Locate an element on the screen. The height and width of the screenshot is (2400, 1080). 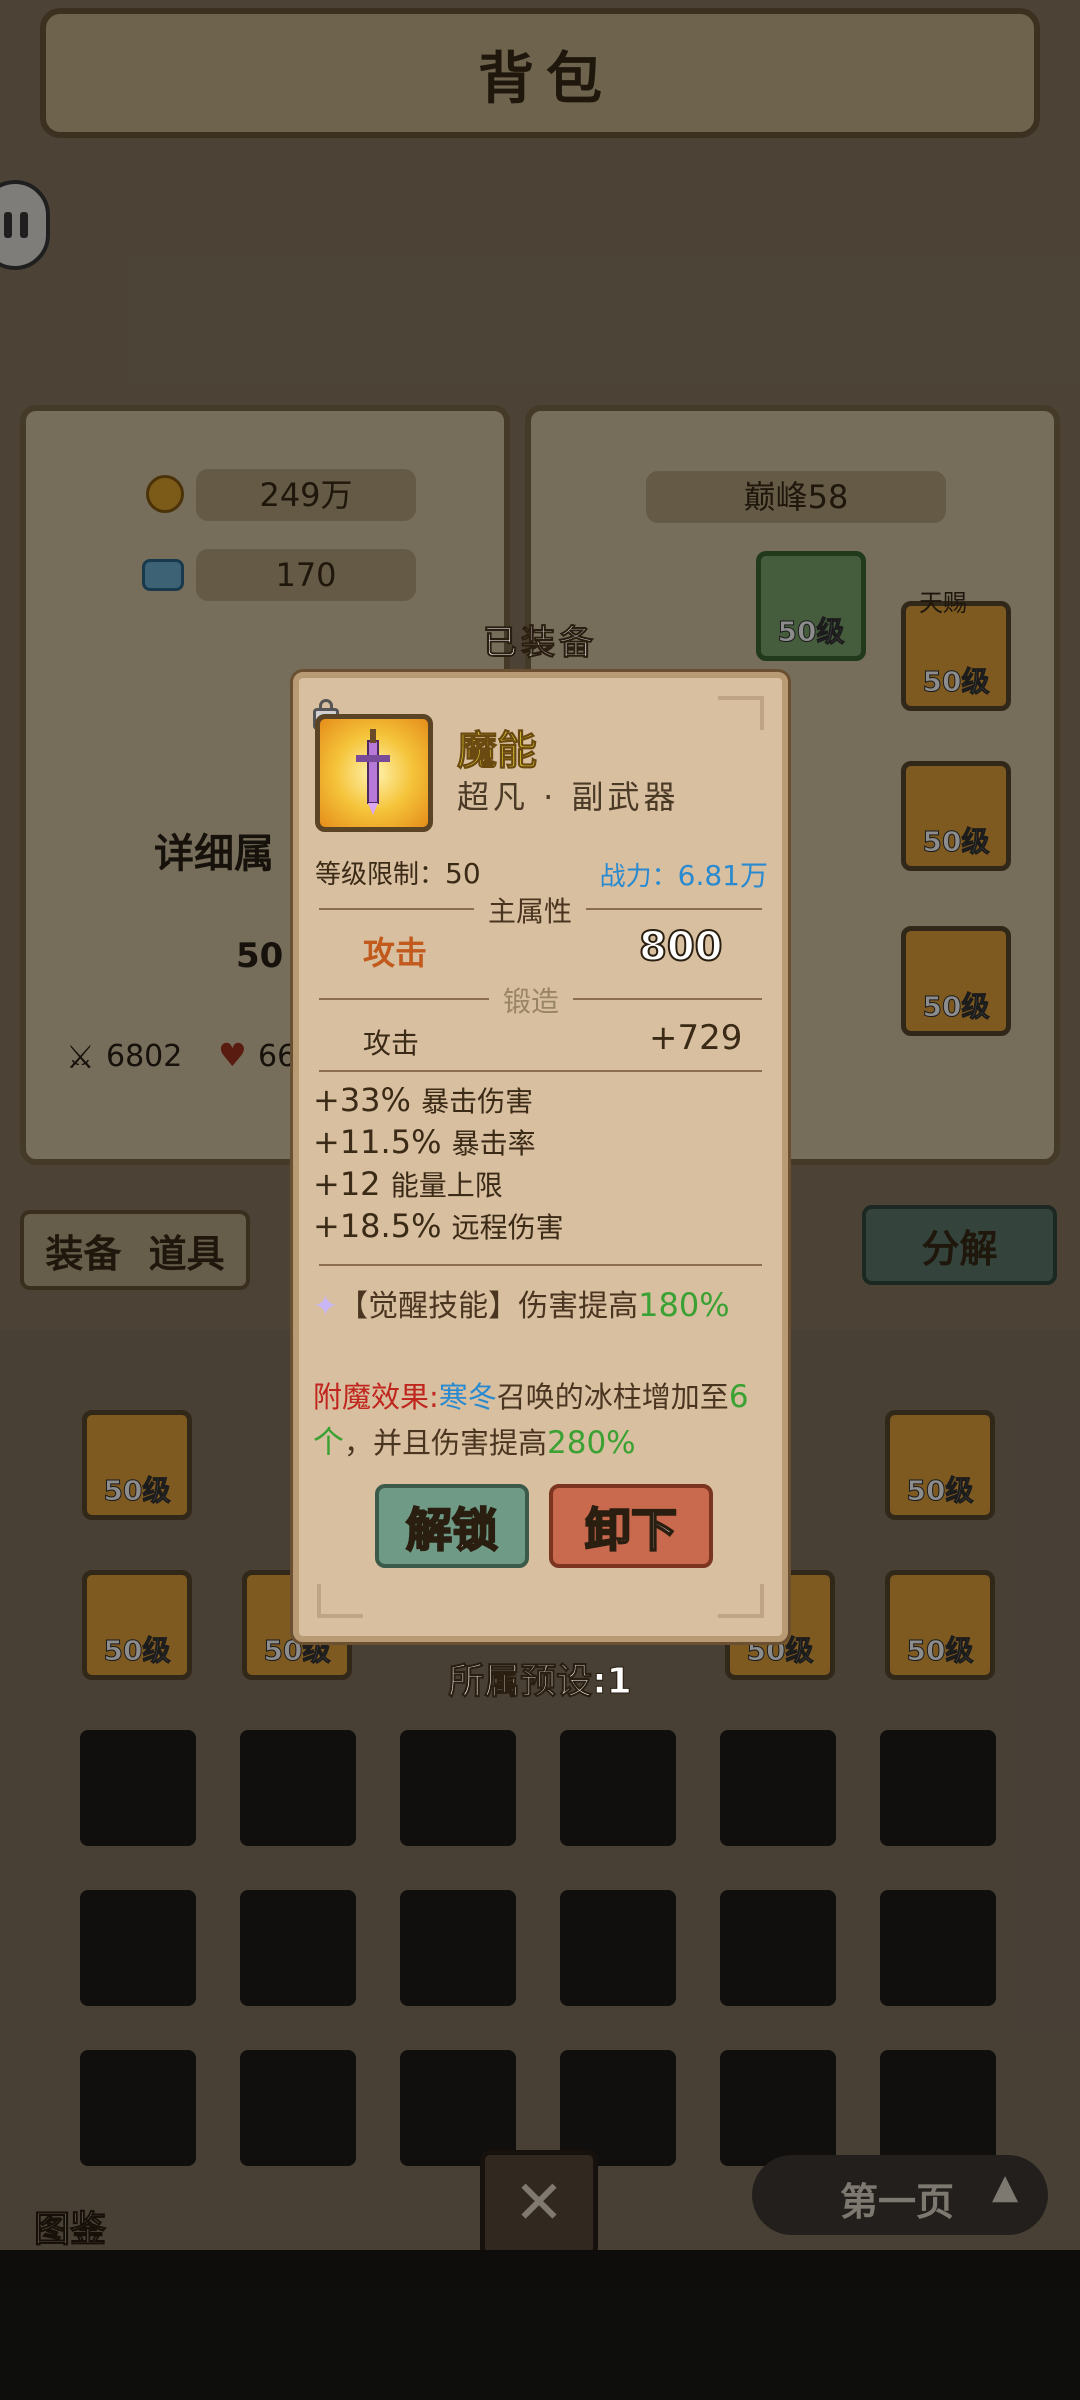
forge-attr-value: +729 is located at coordinates (696, 1038).